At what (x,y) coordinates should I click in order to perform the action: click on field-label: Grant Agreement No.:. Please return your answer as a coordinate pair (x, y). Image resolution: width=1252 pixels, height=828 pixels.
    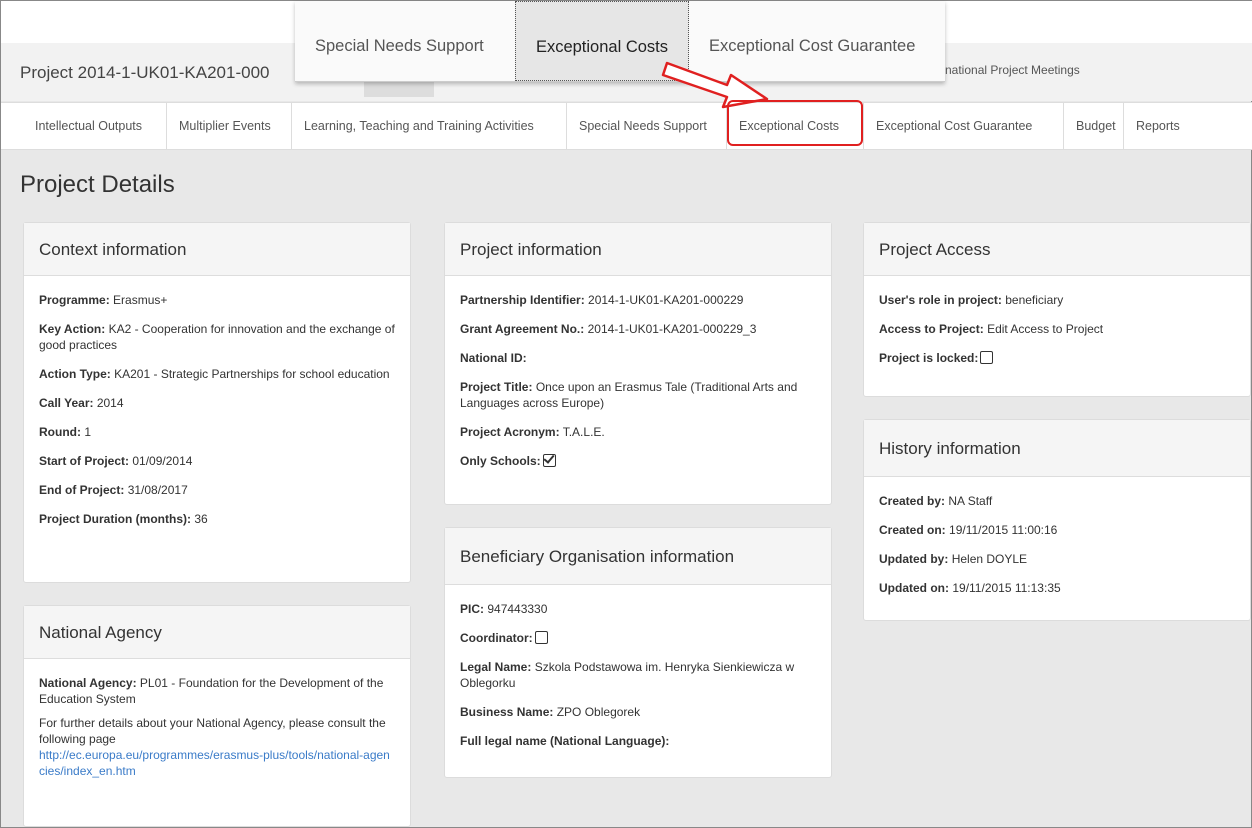
    Looking at the image, I should click on (522, 329).